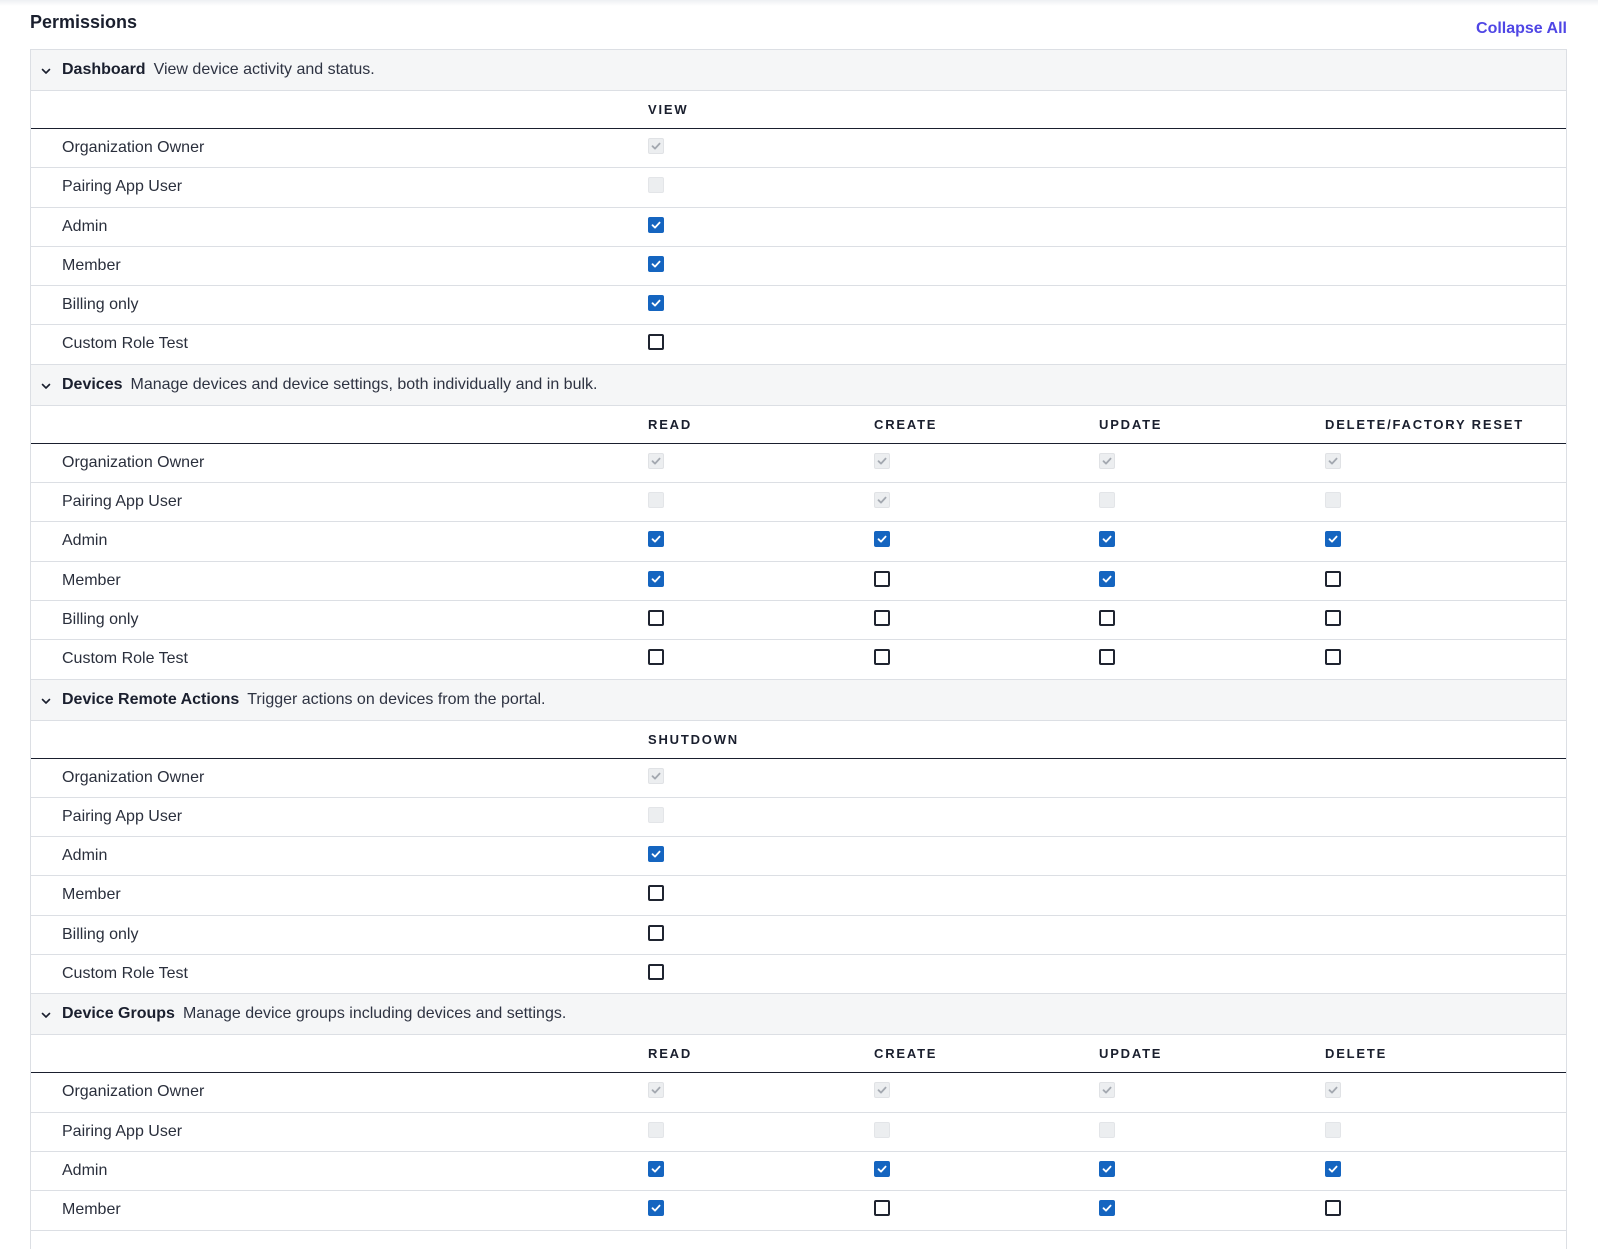 The height and width of the screenshot is (1249, 1598). Describe the element at coordinates (1425, 424) in the screenshot. I see `column-header: DELETE/FACTORY RESET` at that location.